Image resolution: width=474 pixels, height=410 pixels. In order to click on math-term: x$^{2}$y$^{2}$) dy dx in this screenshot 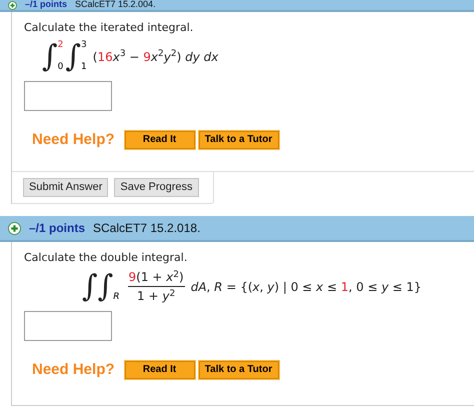, I will do `click(184, 57)`.